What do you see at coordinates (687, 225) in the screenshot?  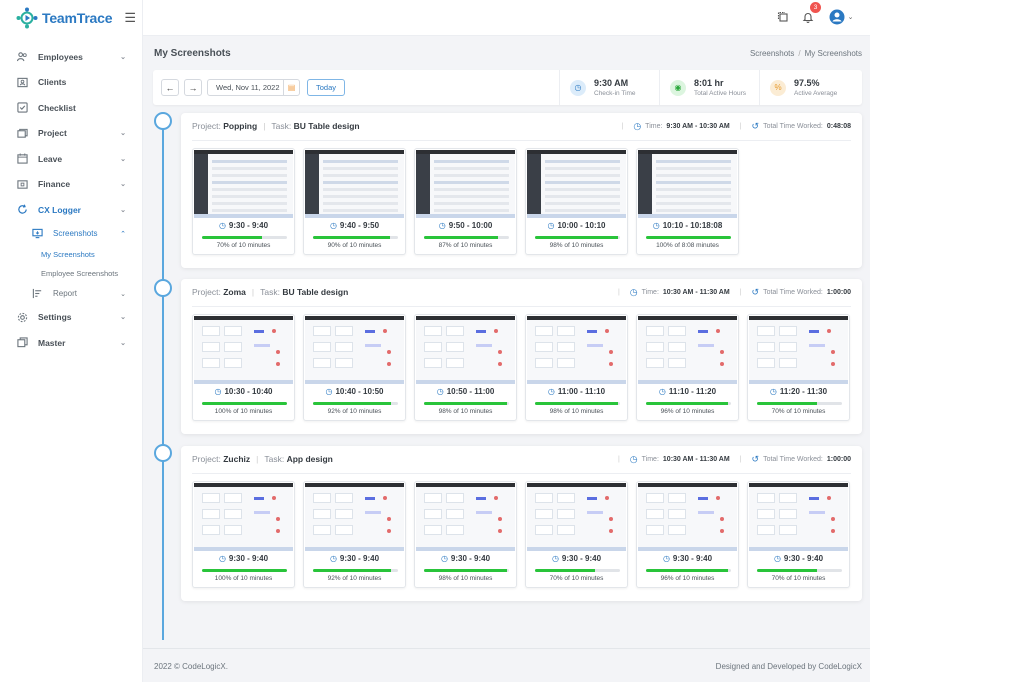 I see `screenshot-time: ◷ 10:10 - 10:18:08` at bounding box center [687, 225].